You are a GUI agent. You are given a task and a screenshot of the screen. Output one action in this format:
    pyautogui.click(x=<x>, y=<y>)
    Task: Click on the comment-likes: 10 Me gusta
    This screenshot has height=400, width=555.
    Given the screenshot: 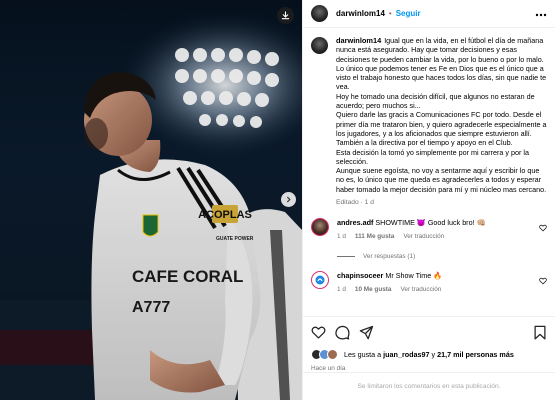 What is the action you would take?
    pyautogui.click(x=373, y=289)
    